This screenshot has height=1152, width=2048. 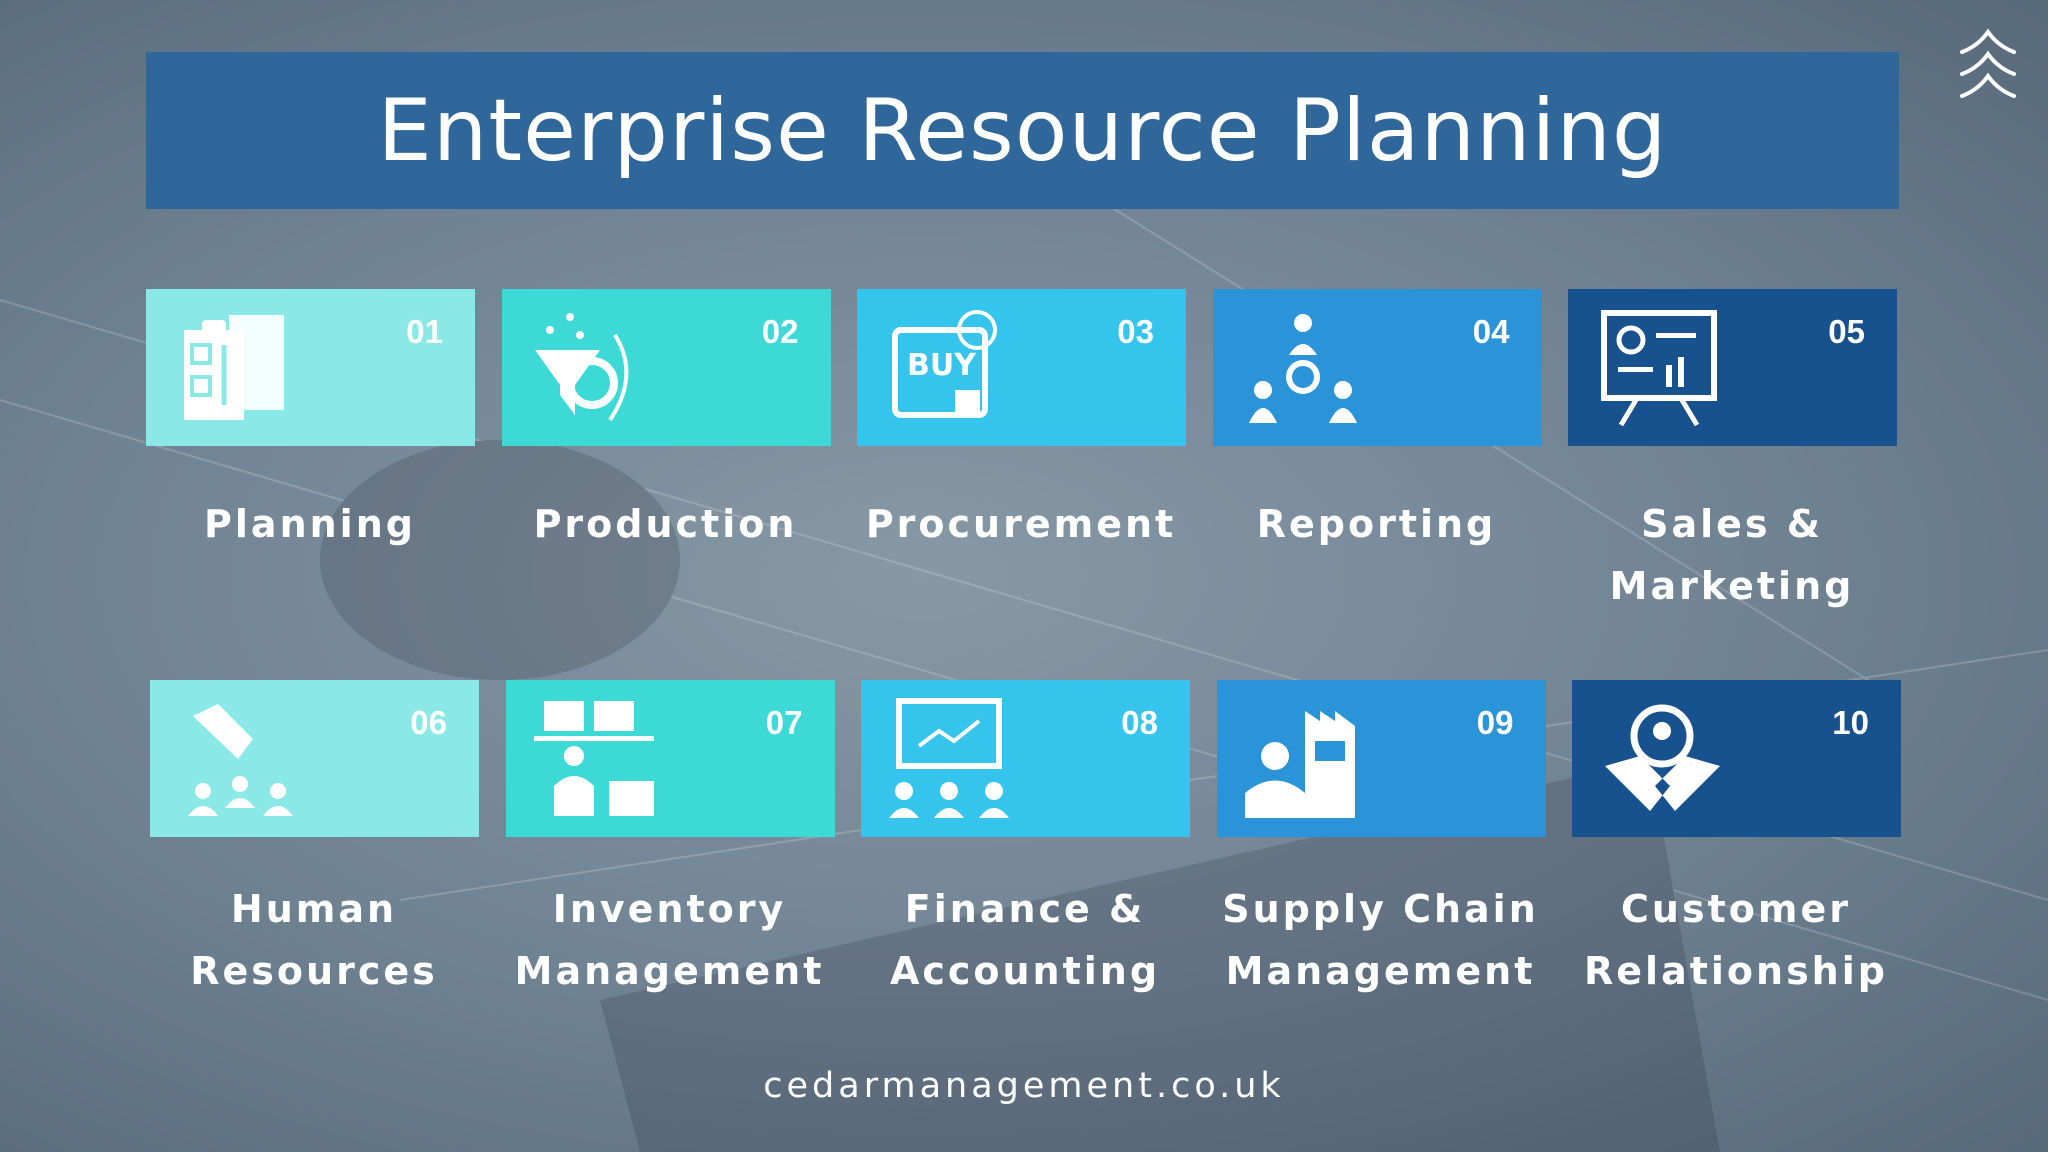 I want to click on module-label: Customer Relationship, so click(x=1736, y=940).